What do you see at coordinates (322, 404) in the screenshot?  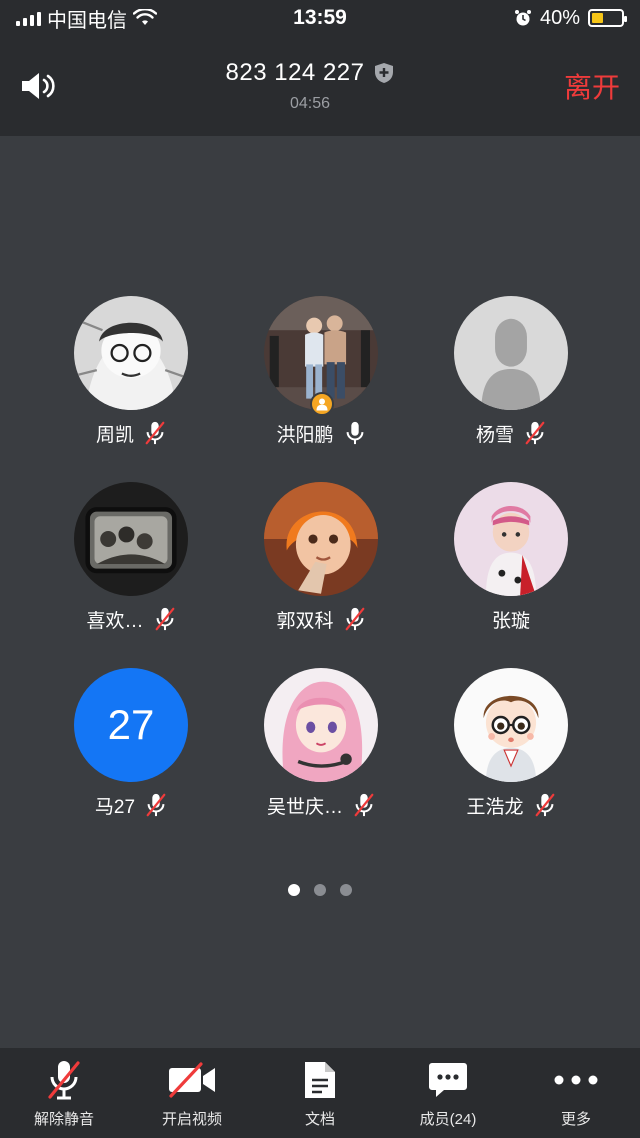 I see `host-badge-icon` at bounding box center [322, 404].